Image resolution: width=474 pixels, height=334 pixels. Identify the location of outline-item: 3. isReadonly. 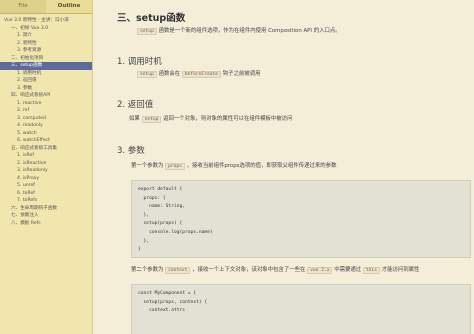
(46, 171).